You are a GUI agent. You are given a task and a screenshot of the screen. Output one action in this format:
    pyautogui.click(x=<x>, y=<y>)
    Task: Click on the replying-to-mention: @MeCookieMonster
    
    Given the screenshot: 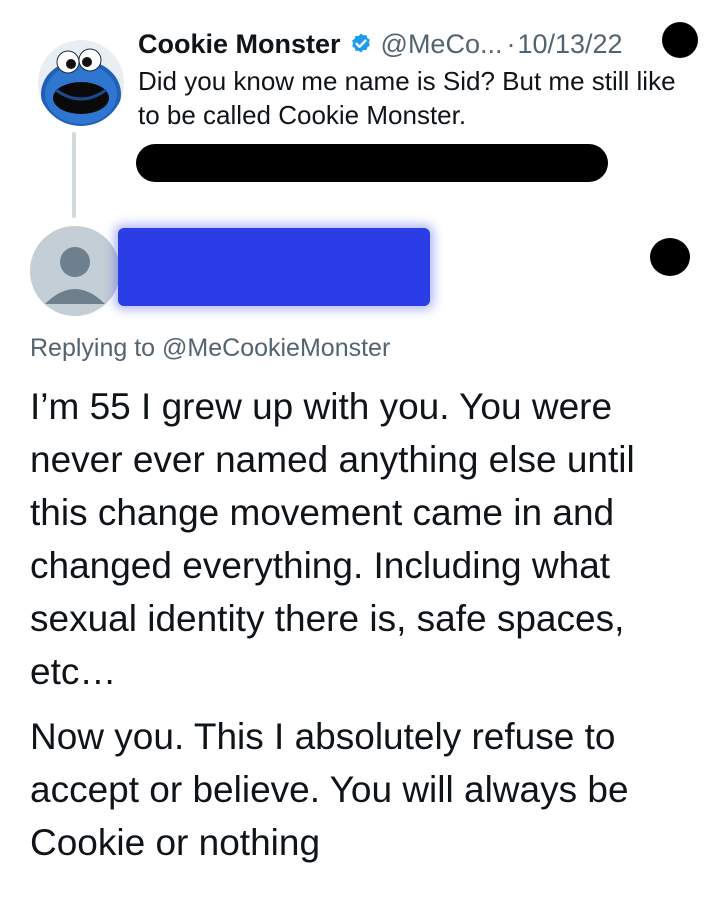 What is the action you would take?
    pyautogui.click(x=276, y=348)
    